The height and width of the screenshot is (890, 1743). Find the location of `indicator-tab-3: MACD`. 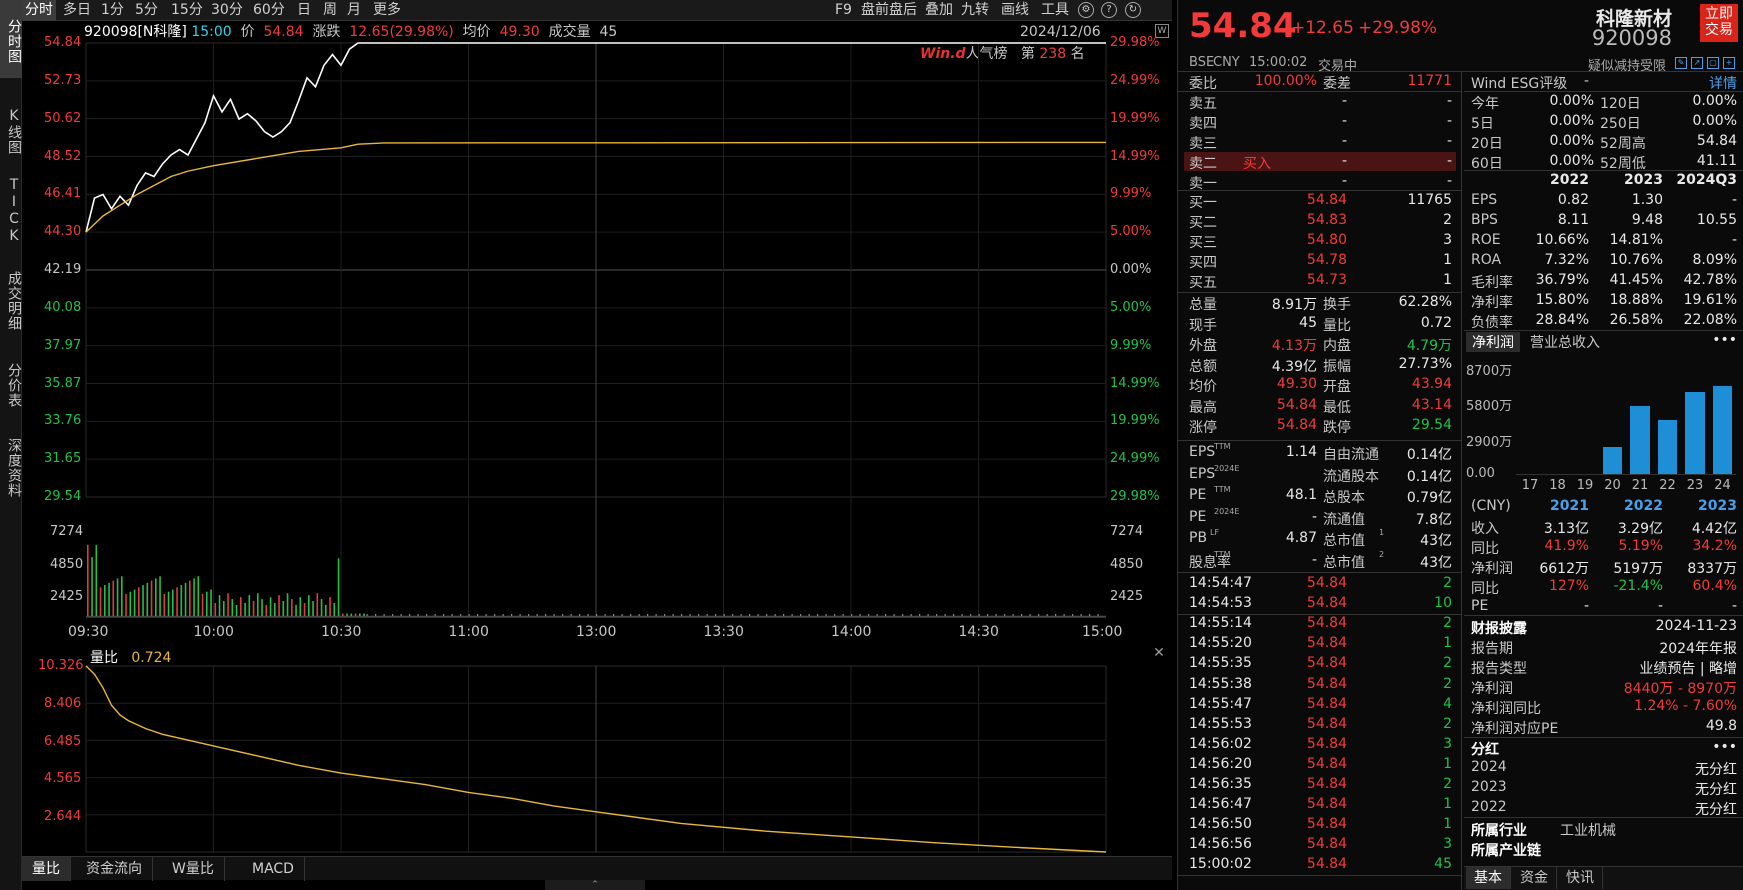

indicator-tab-3: MACD is located at coordinates (273, 869).